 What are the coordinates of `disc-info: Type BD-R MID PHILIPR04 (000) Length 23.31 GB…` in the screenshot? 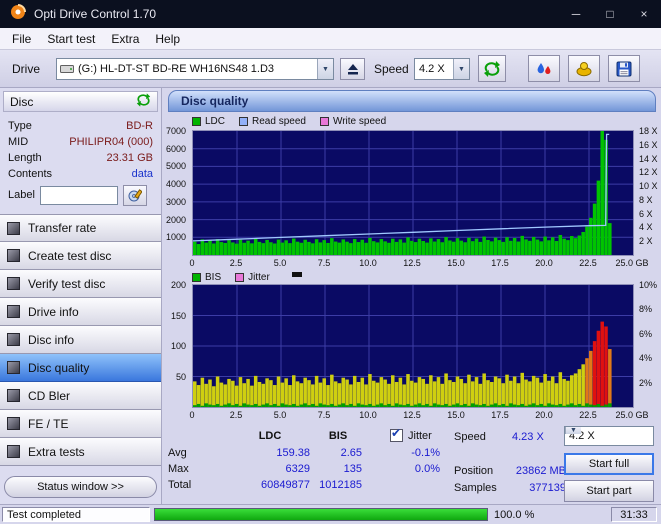 It's located at (80, 150).